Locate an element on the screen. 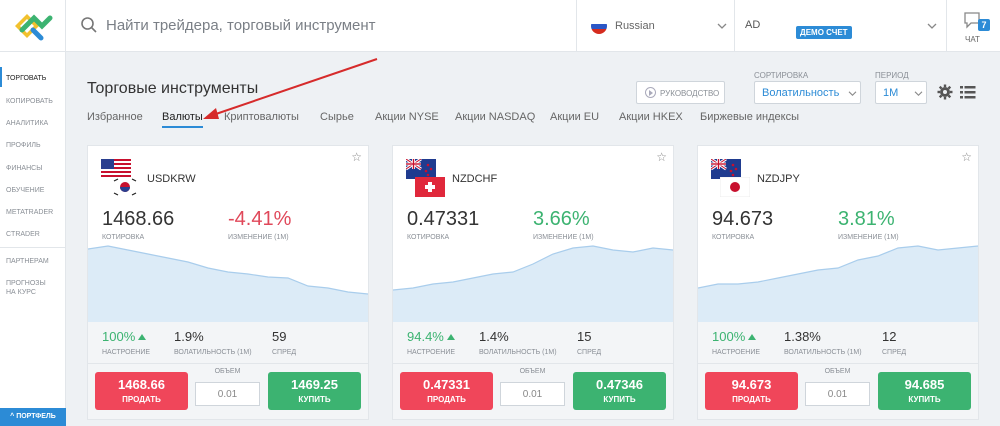 The width and height of the screenshot is (1000, 426). account-selector: AD ДЕМО СЧЕТ is located at coordinates (841, 26).